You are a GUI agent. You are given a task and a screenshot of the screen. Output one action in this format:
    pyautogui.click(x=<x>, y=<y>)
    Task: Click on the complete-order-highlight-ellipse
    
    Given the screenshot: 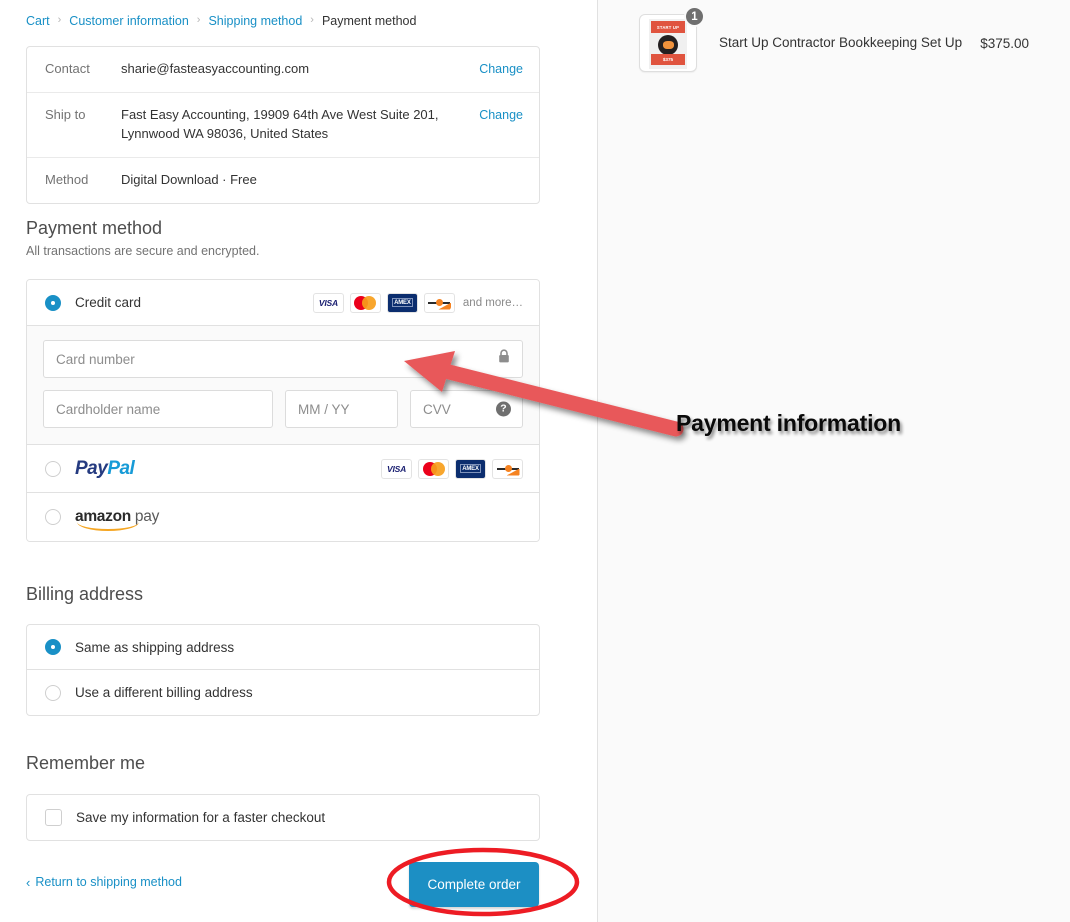 What is the action you would take?
    pyautogui.click(x=483, y=882)
    